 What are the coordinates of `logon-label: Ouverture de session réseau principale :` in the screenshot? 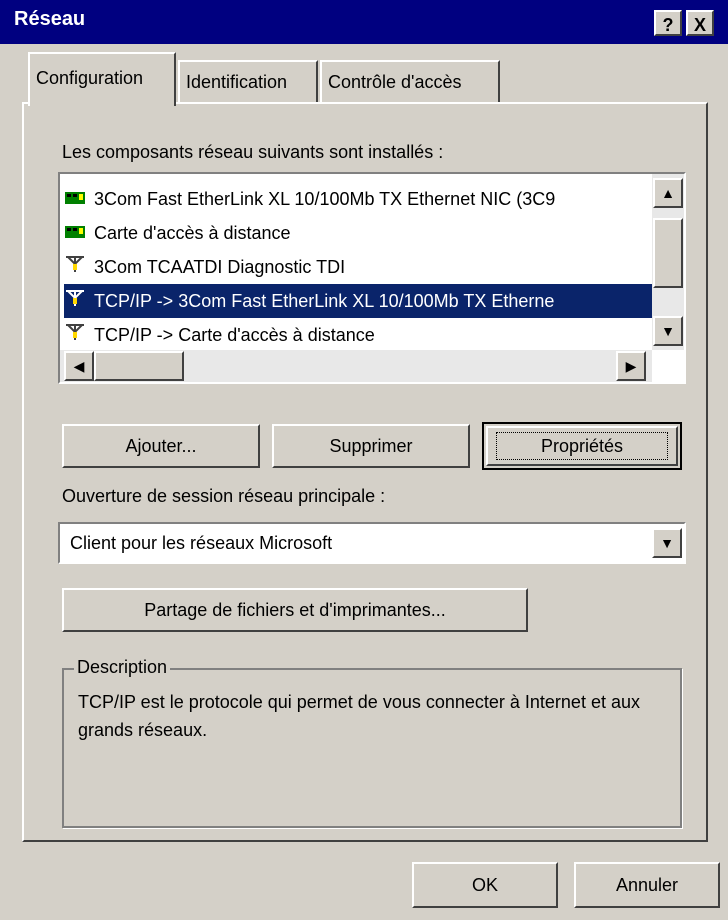 It's located at (224, 496).